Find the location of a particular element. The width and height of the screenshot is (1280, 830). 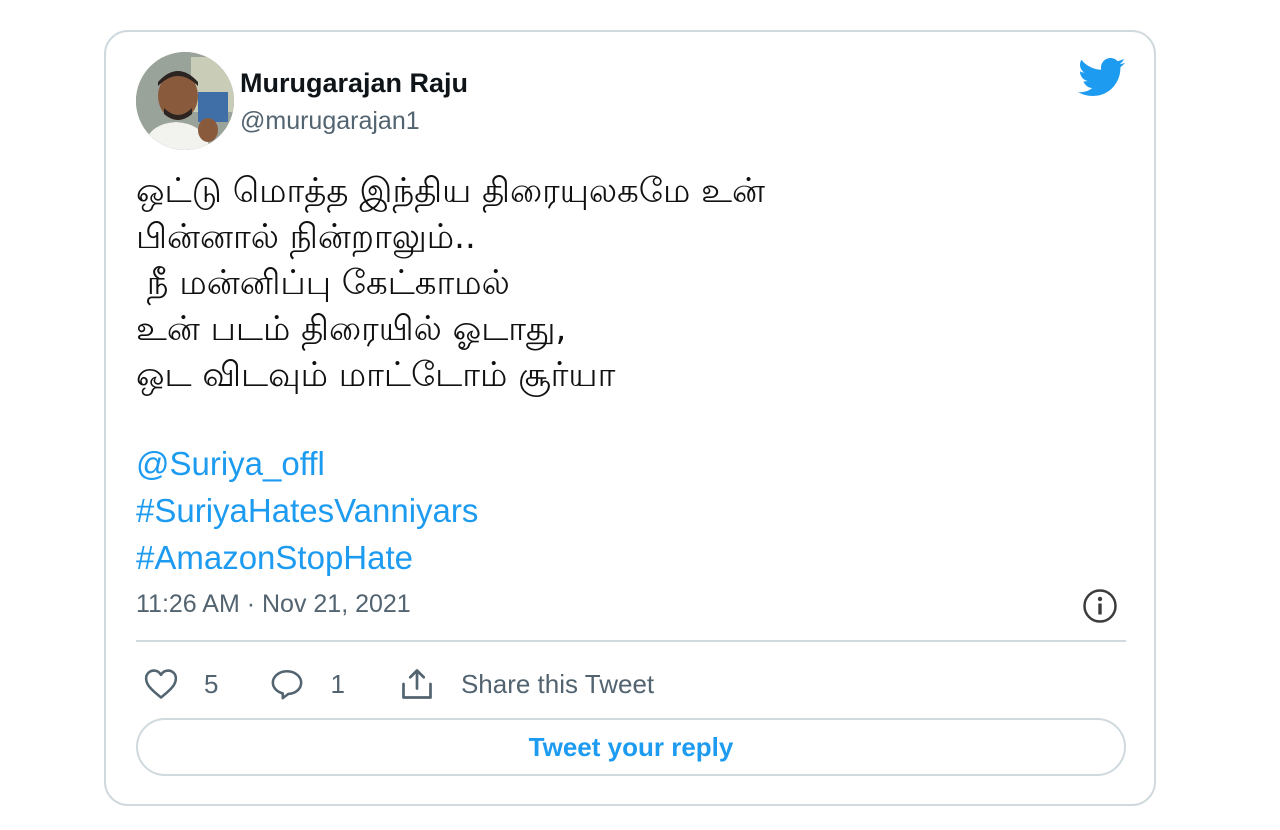

tweet-text-line: ஒட்டு மொத்த இந்திய திரையுலகமே உன் is located at coordinates (450, 191).